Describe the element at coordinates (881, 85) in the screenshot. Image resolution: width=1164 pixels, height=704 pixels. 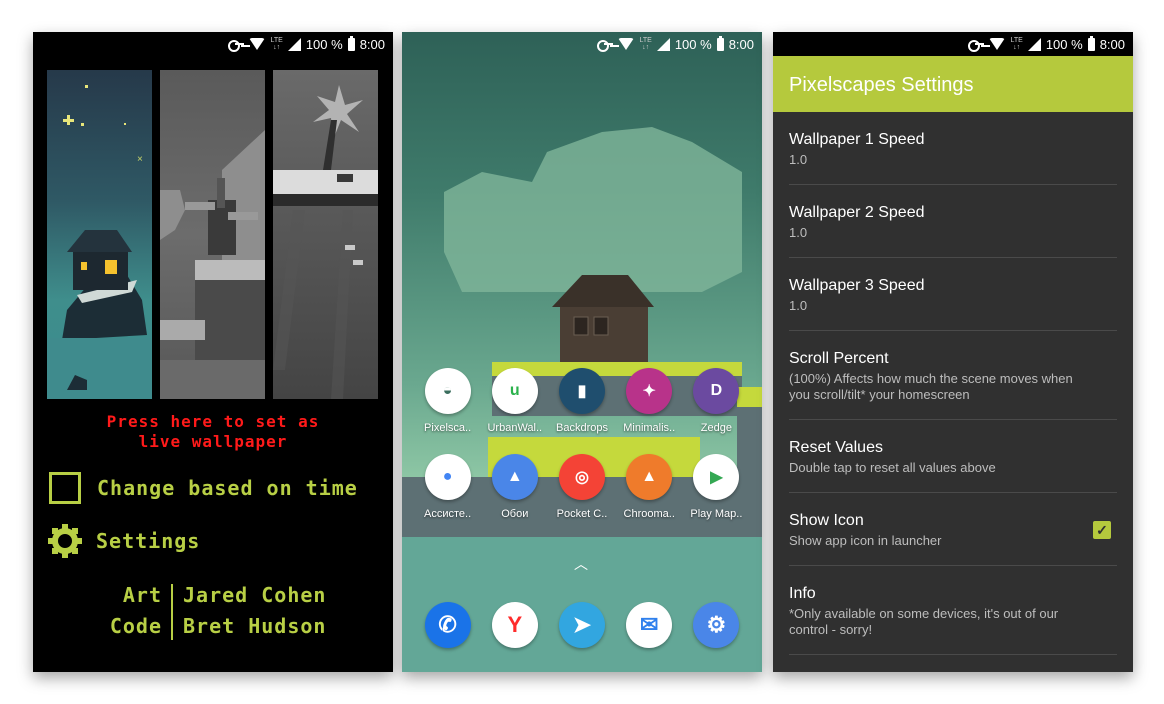
I see `page-title: Pixelscapes Settings` at that location.